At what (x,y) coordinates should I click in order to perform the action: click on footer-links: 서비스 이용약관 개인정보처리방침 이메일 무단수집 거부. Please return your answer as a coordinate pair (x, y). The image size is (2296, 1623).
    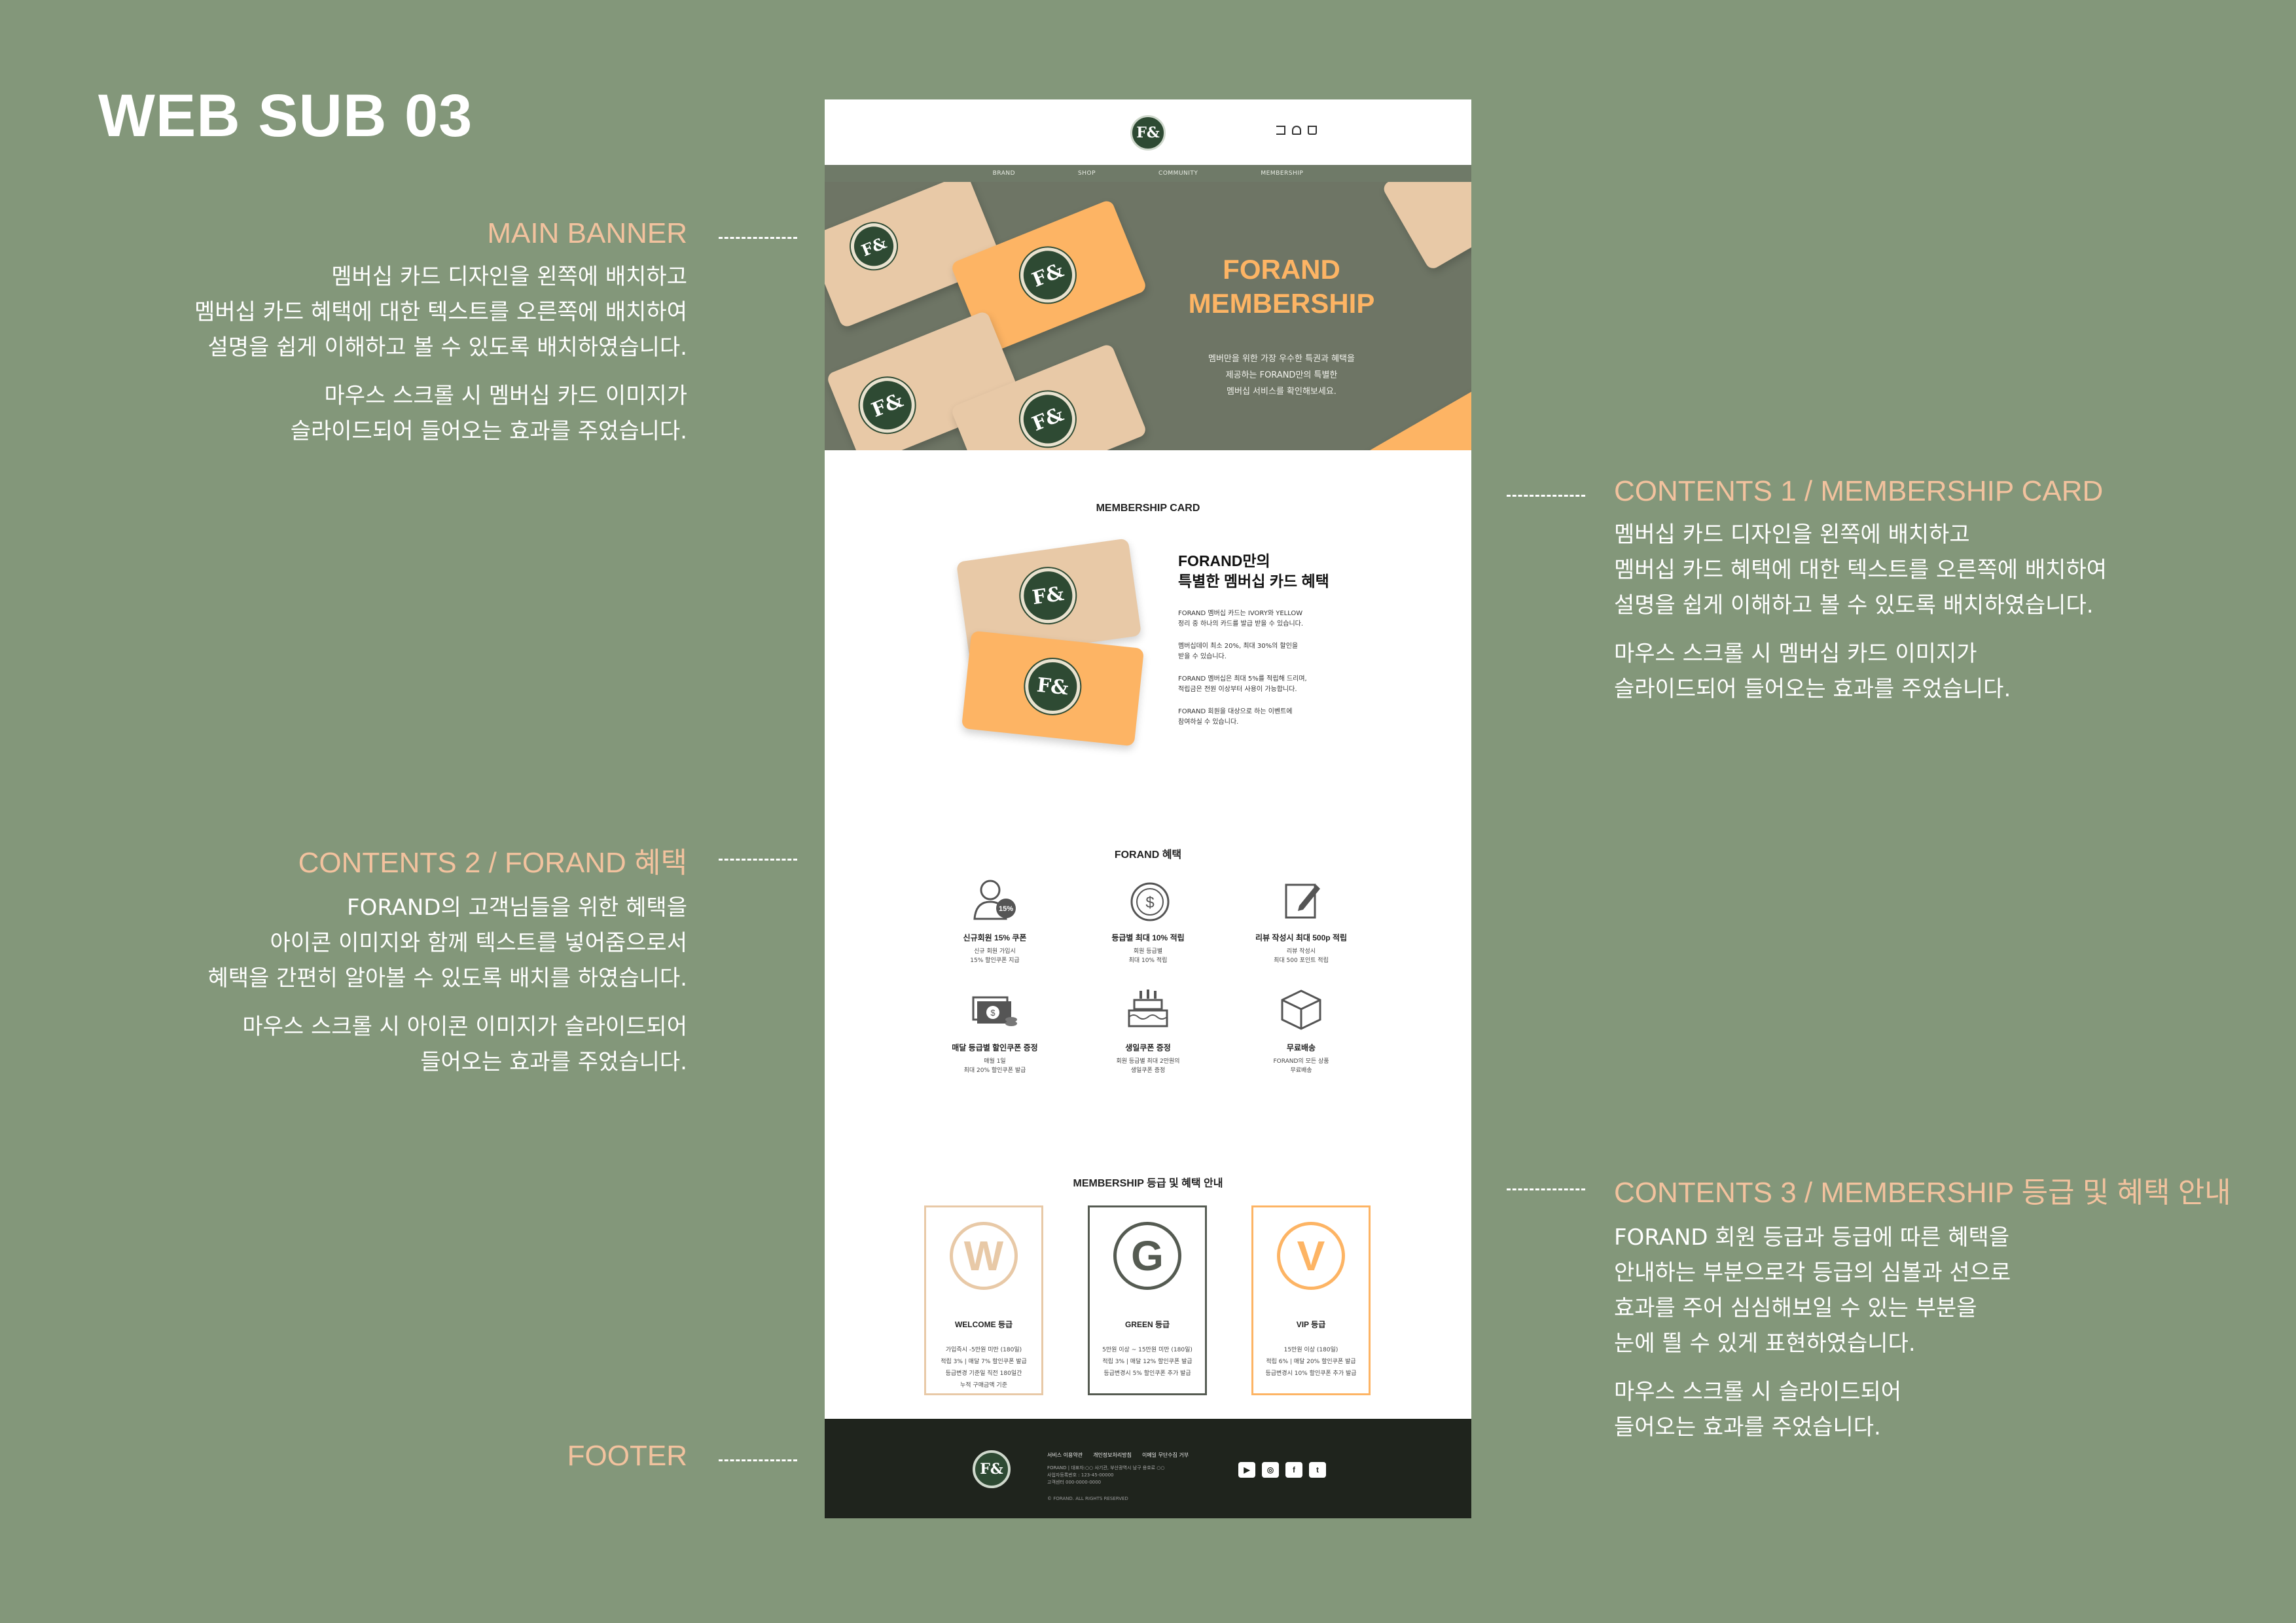
    Looking at the image, I should click on (1118, 1455).